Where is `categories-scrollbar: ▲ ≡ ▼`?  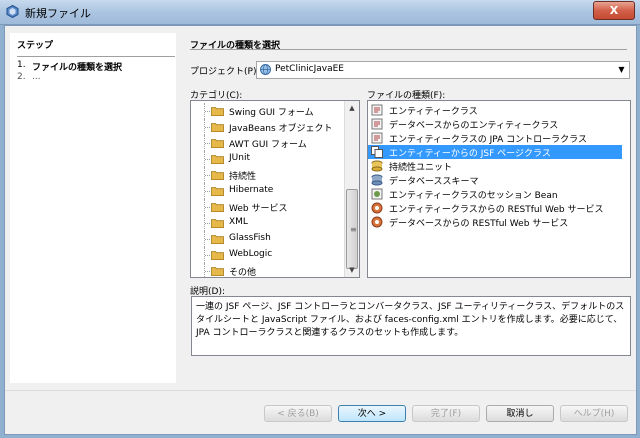
categories-scrollbar: ▲ ≡ ▼ is located at coordinates (351, 189).